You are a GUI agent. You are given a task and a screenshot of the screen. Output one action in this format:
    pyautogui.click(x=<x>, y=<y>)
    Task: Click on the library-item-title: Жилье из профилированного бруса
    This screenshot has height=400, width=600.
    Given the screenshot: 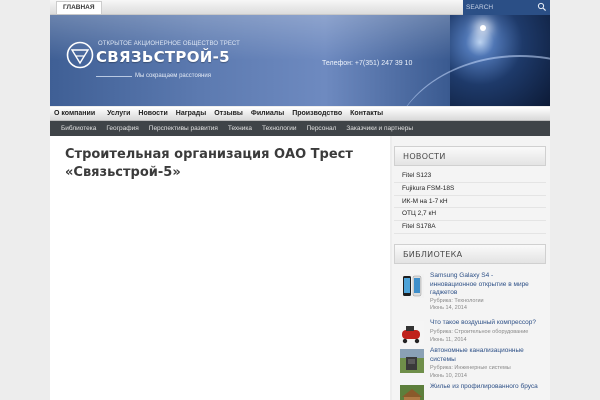 What is the action you would take?
    pyautogui.click(x=485, y=387)
    